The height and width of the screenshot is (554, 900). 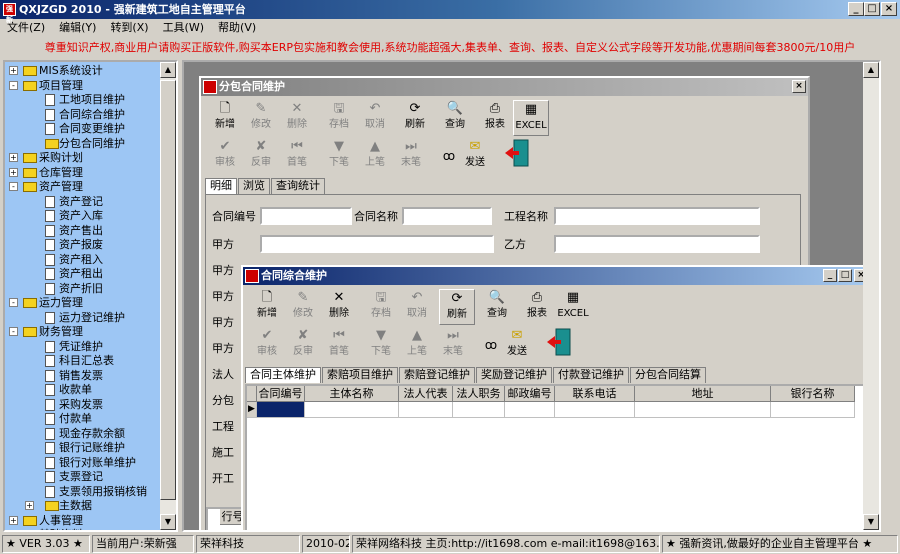 What do you see at coordinates (799, 86) in the screenshot?
I see `window-close-button: ×` at bounding box center [799, 86].